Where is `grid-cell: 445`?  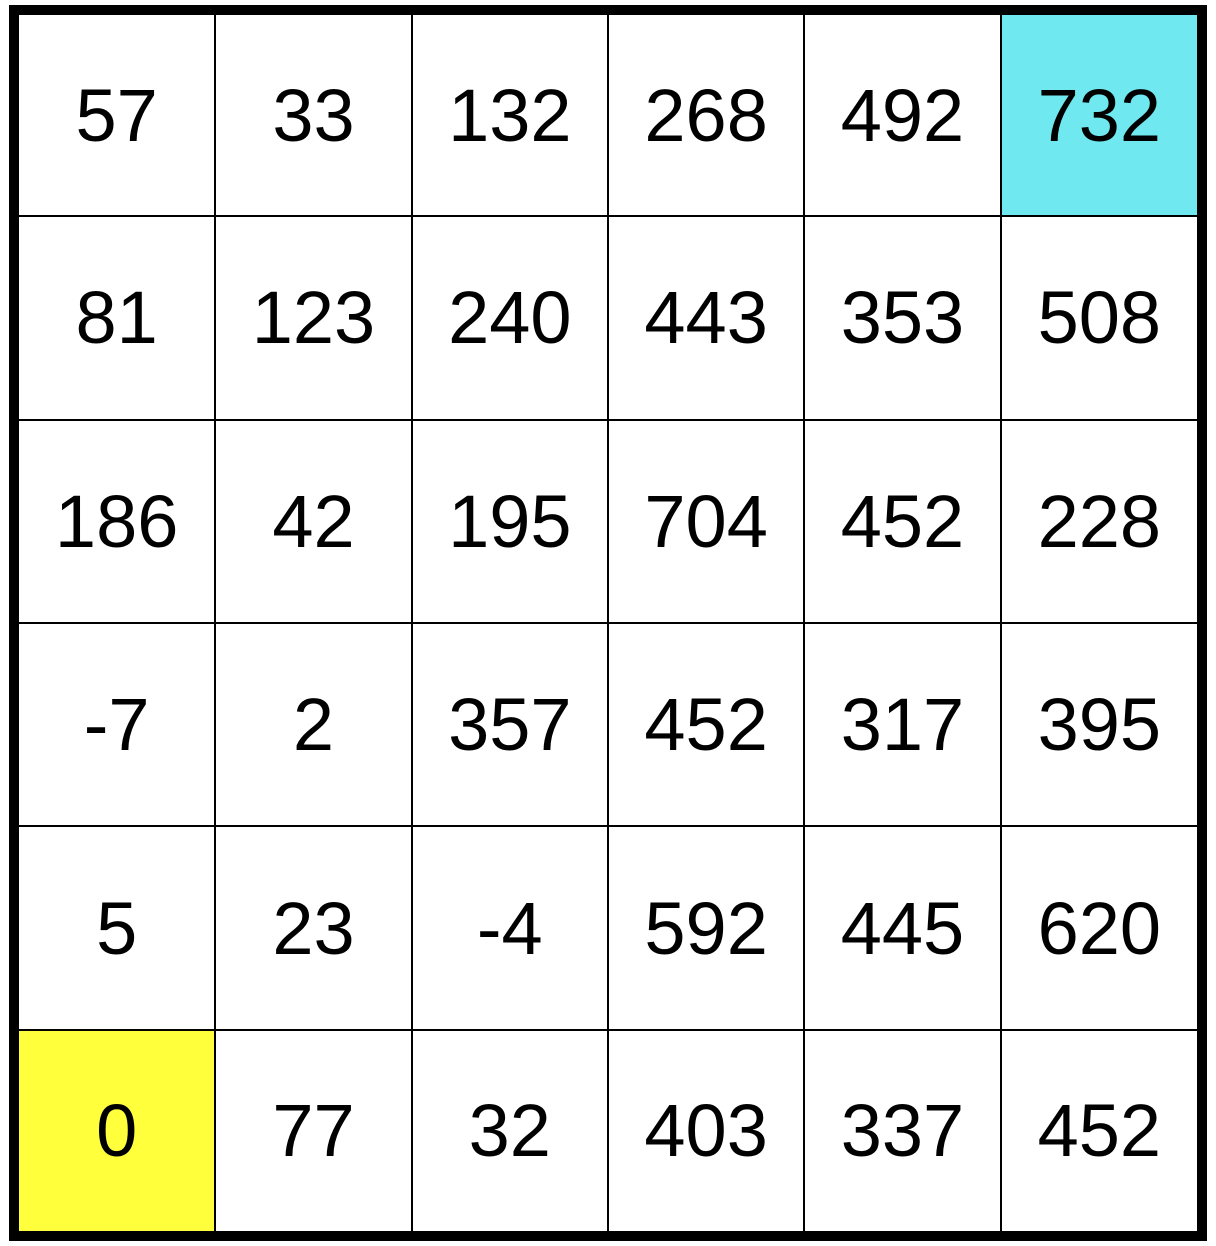
grid-cell: 445 is located at coordinates (902, 928).